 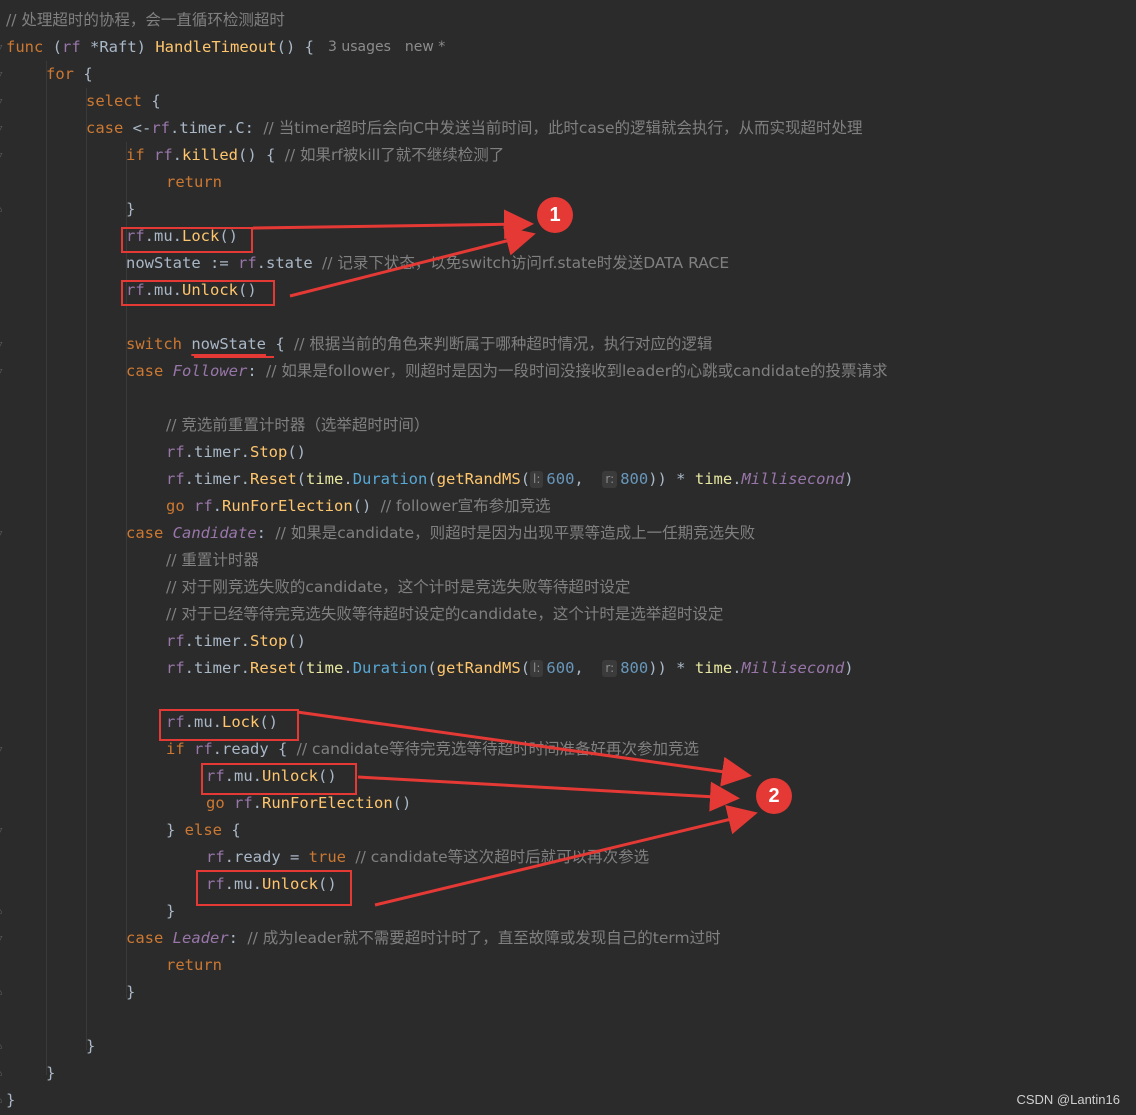 What do you see at coordinates (1068, 1099) in the screenshot?
I see `watermark: CSDN @Lantin16` at bounding box center [1068, 1099].